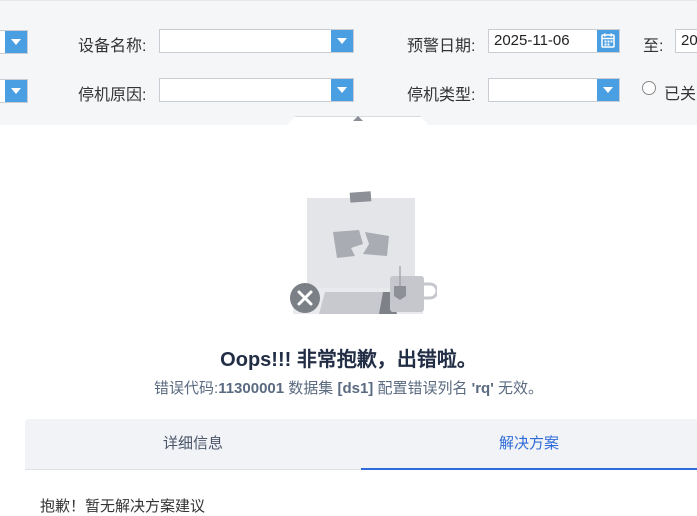 Image resolution: width=697 pixels, height=516 pixels. What do you see at coordinates (358, 118) in the screenshot?
I see `chevron-up-icon` at bounding box center [358, 118].